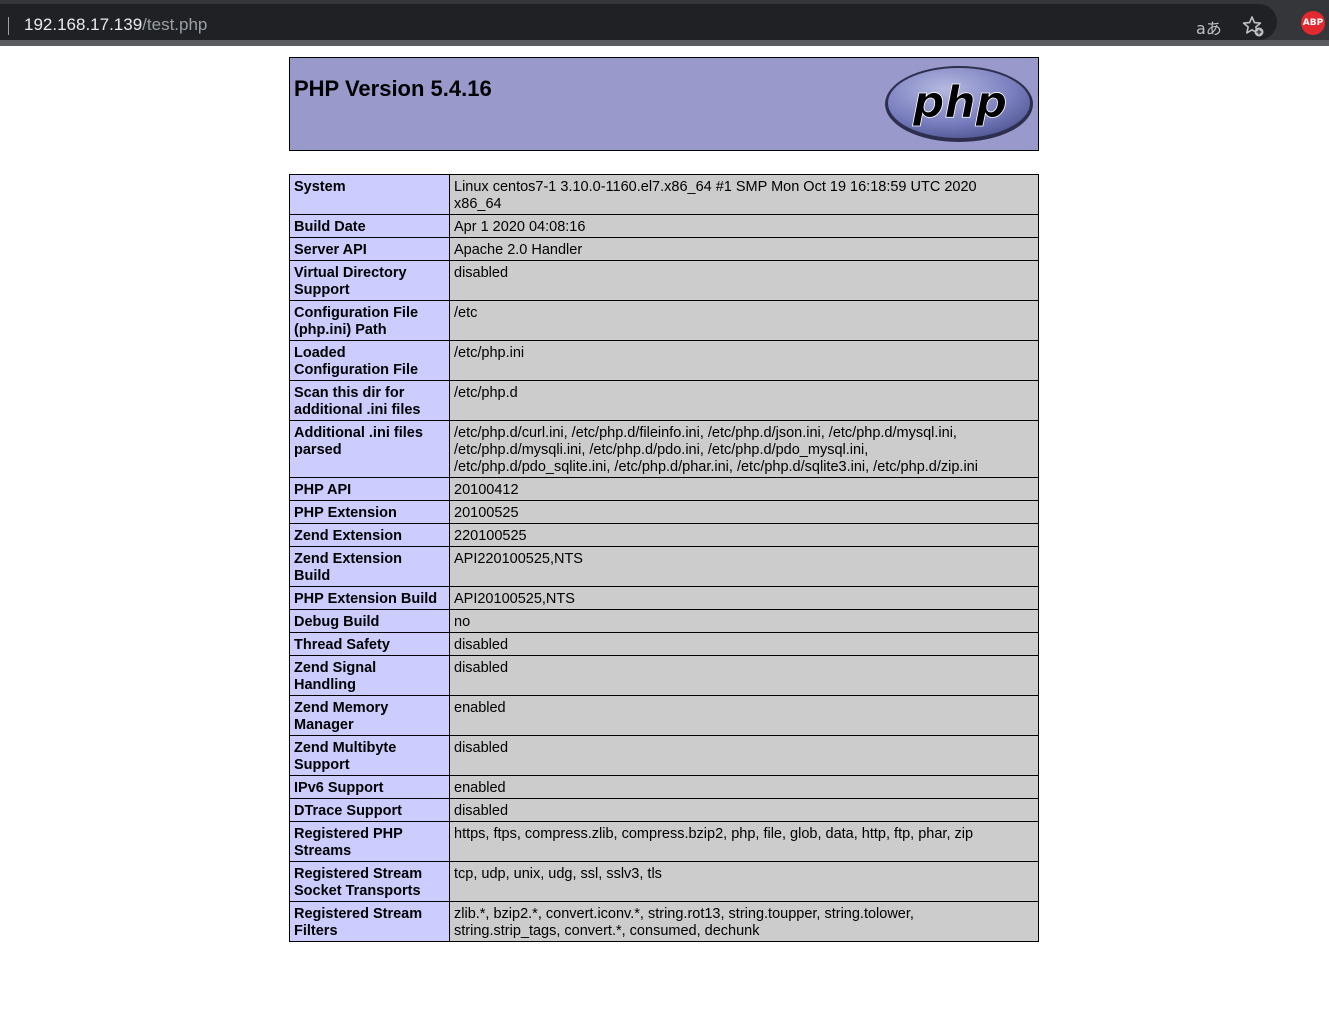  Describe the element at coordinates (744, 621) in the screenshot. I see `row-value: no` at that location.